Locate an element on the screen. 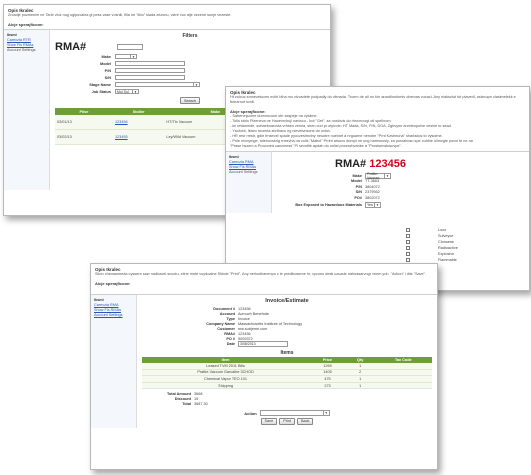  cell-item: Prattle-Vaccum Garcalbe 3CHOD is located at coordinates (226, 373).